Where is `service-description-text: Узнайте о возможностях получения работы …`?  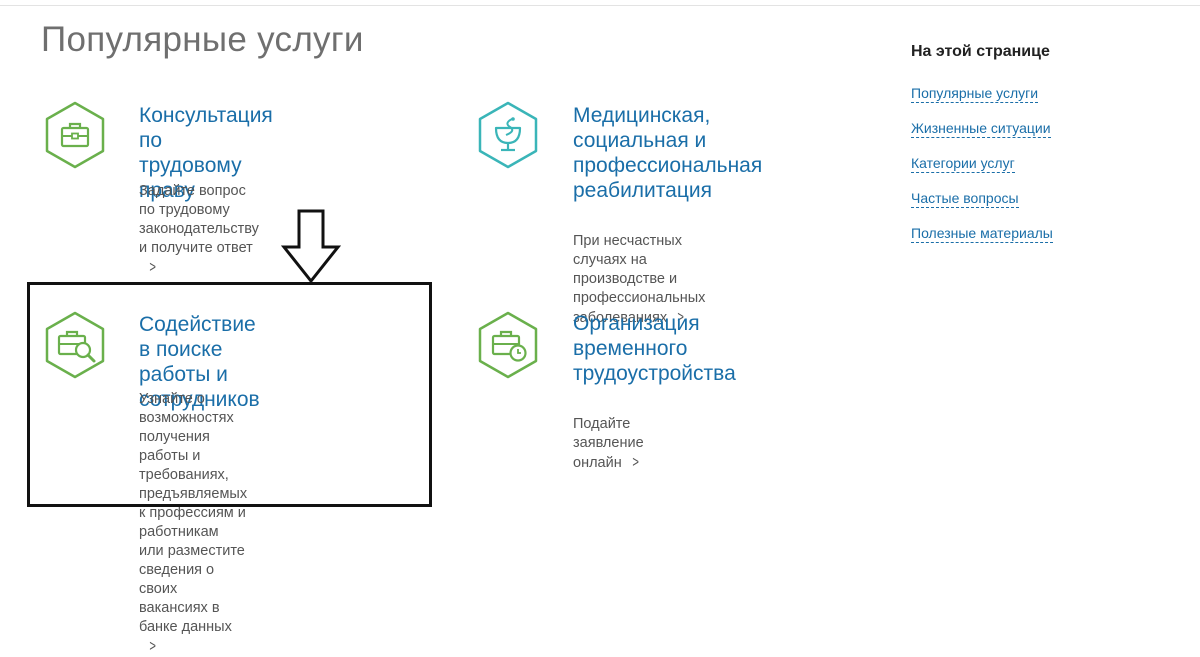
service-description-text: Узнайте о возможностях получения работы … is located at coordinates (193, 513).